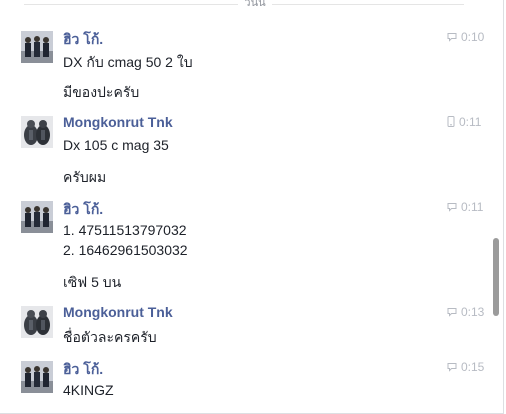  Describe the element at coordinates (473, 312) in the screenshot. I see `timestamp-text: 0:13` at that location.